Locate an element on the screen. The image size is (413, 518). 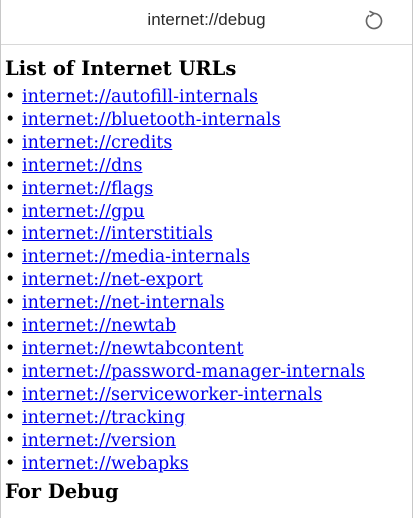
link-newtabcontent: internet://newtabcontent is located at coordinates (133, 349).